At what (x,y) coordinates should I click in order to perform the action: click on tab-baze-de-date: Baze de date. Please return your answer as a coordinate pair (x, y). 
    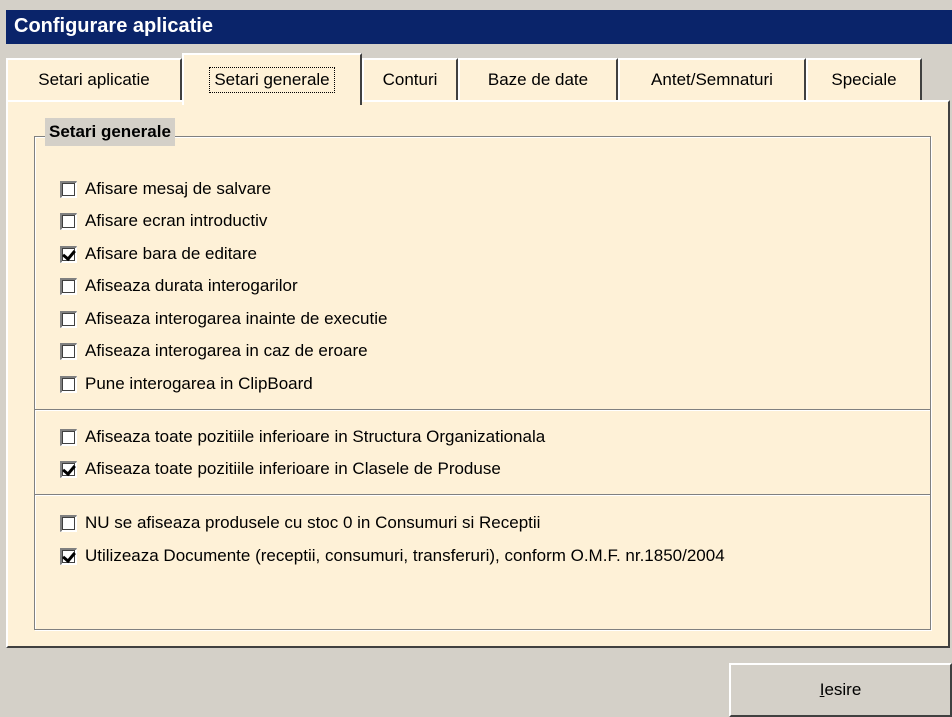
    Looking at the image, I should click on (538, 79).